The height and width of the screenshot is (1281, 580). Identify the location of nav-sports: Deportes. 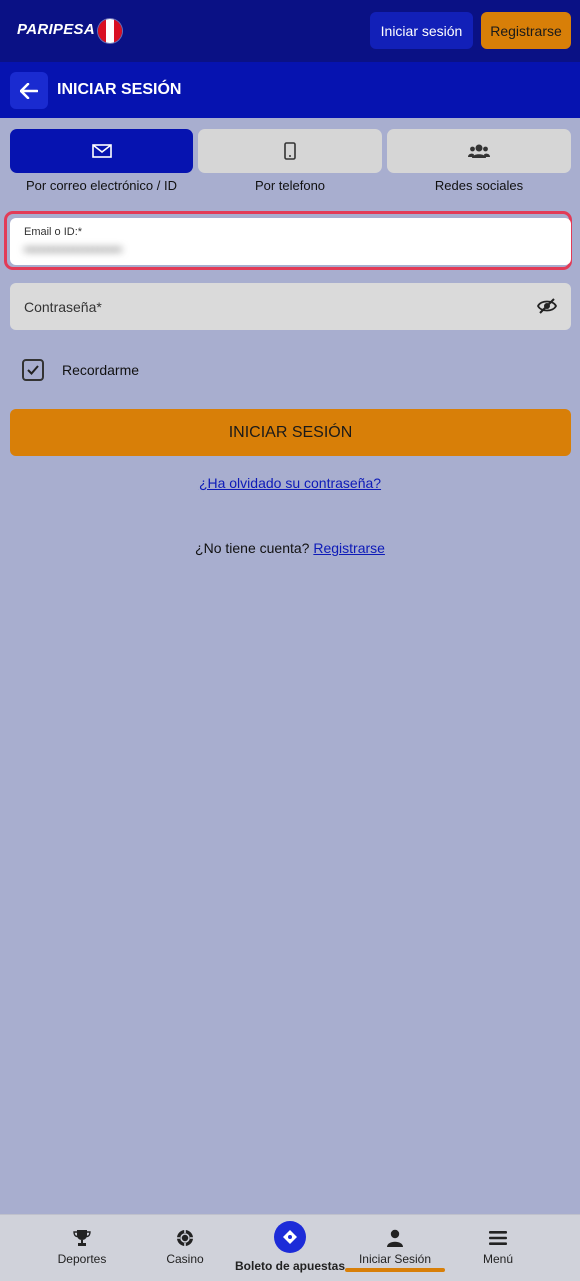
(82, 1248).